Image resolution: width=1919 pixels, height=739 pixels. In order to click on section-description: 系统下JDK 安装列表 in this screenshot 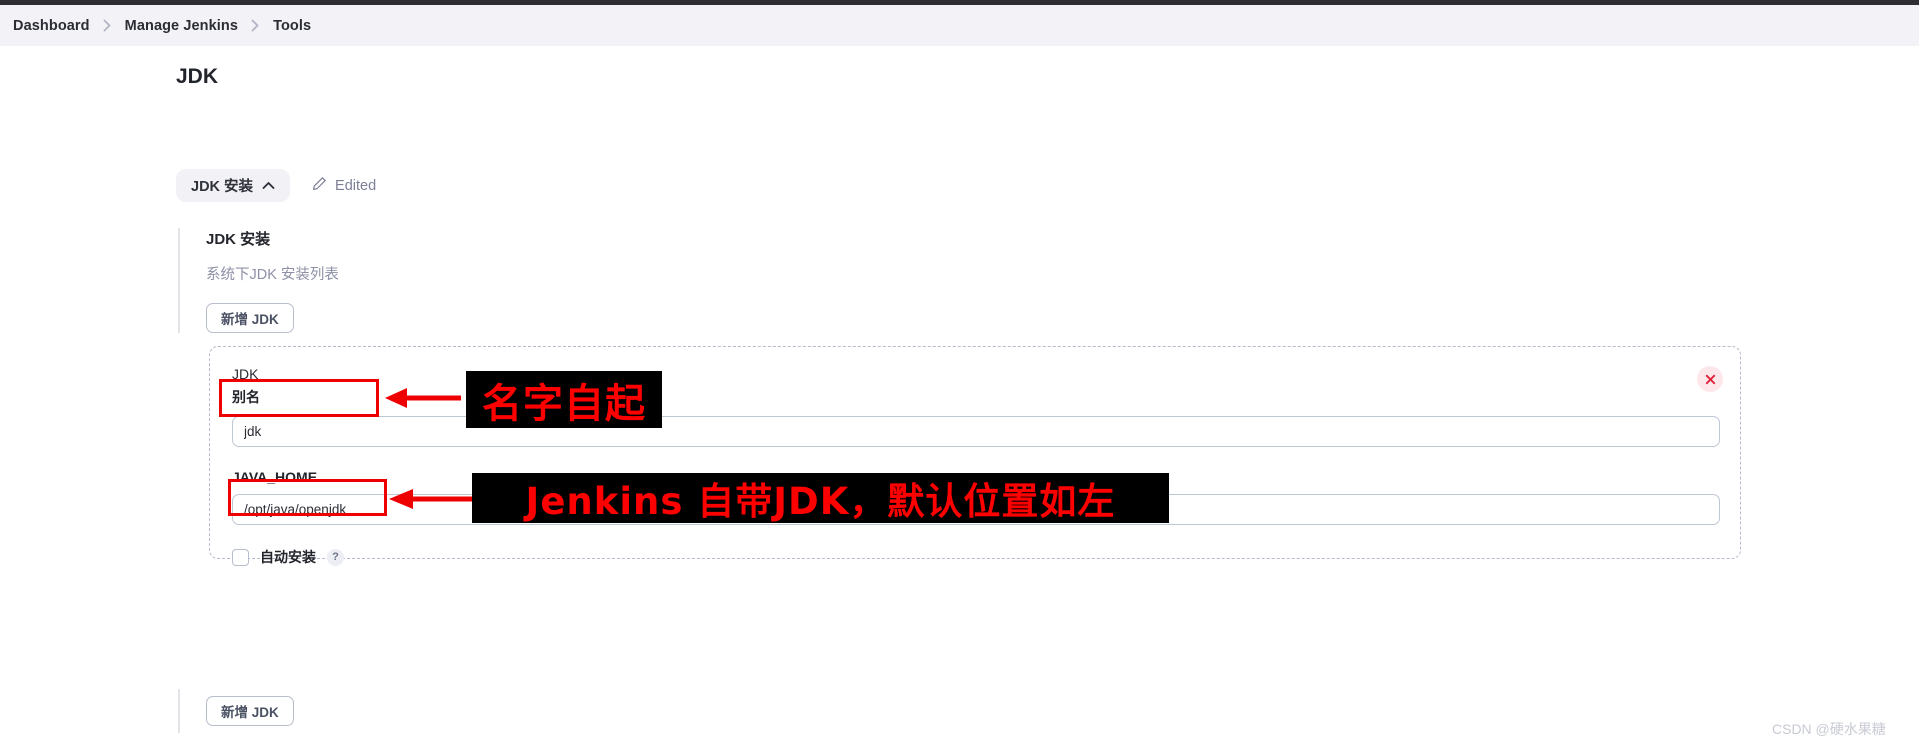, I will do `click(272, 275)`.